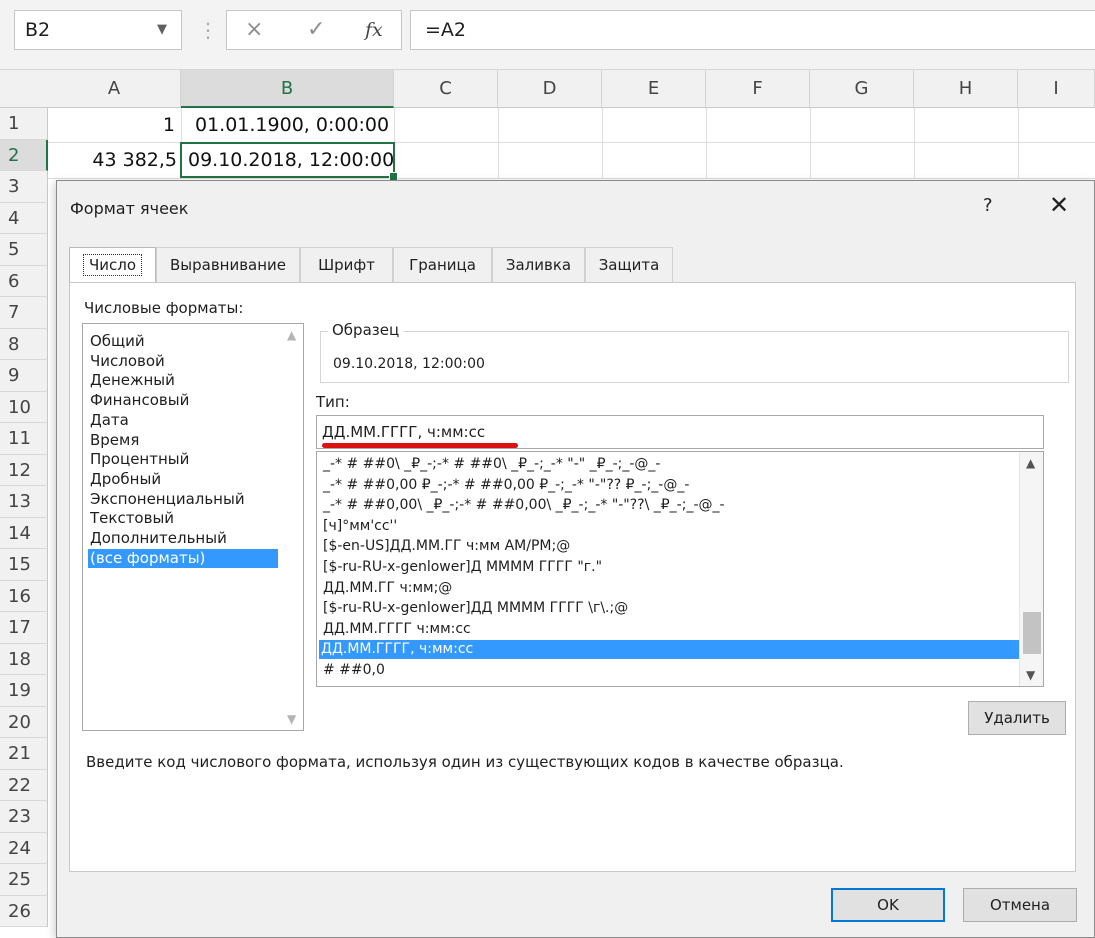 The width and height of the screenshot is (1095, 938). I want to click on scrollbar-thumb, so click(1032, 633).